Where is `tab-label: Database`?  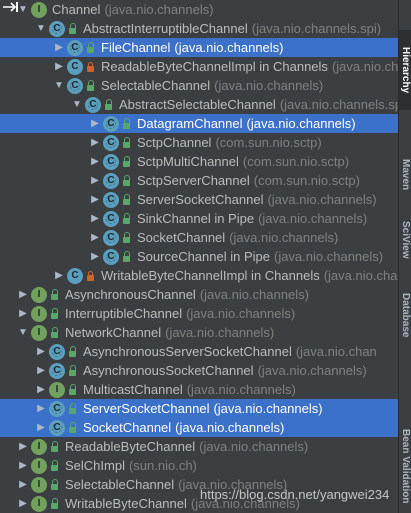
tab-label: Database is located at coordinates (405, 315).